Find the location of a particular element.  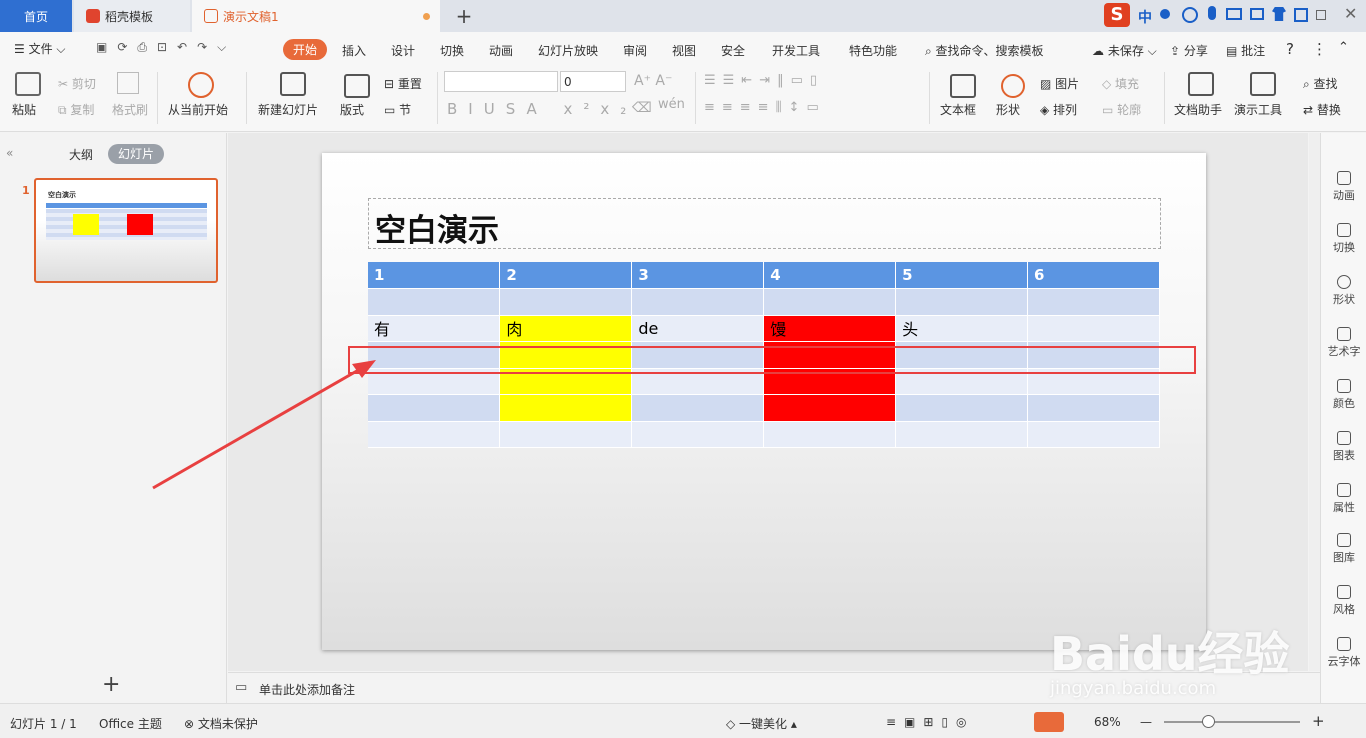

notes-area: ▭ 单击此处添加备注 is located at coordinates (774, 687).